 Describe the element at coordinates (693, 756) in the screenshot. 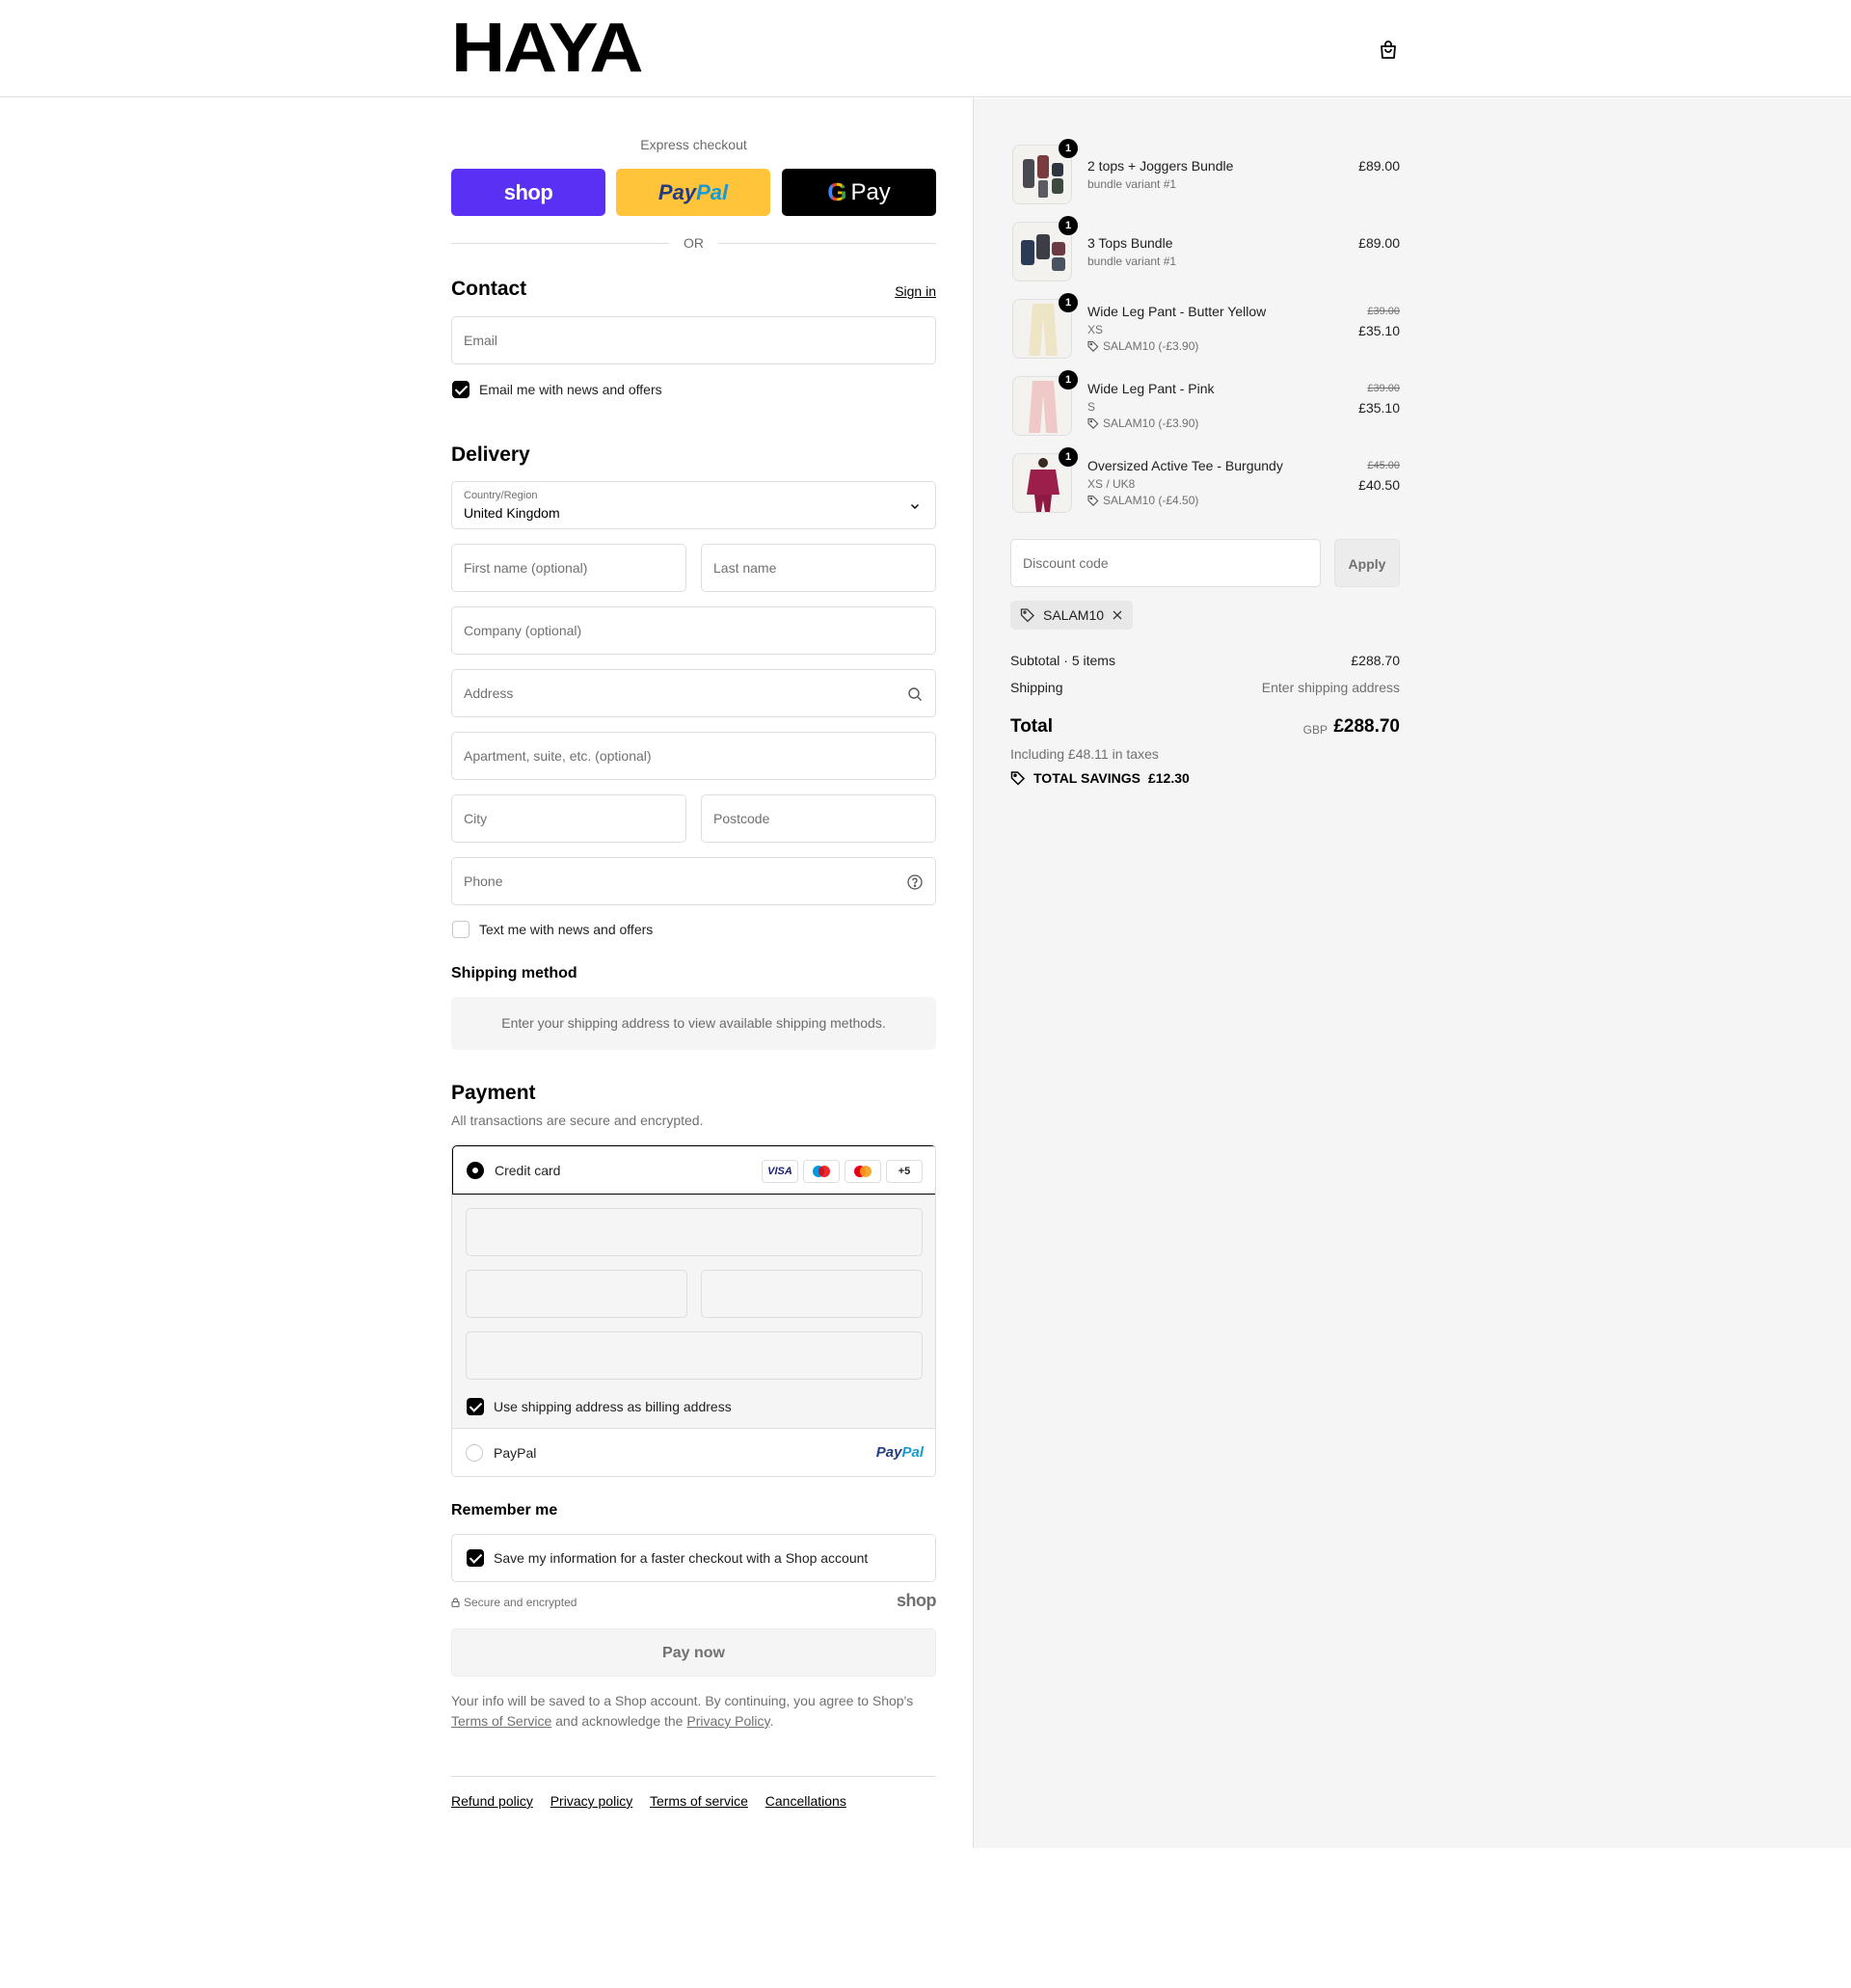

I see `apartment-field: Apartment, suite, etc. (optional)` at that location.